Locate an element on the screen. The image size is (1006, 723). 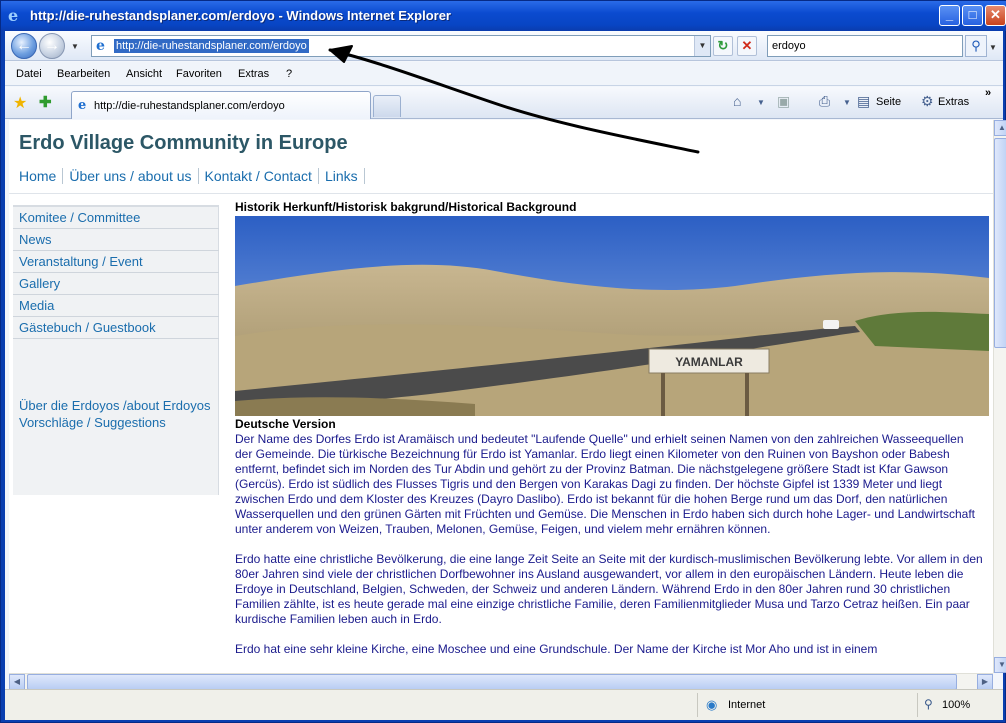
search-value: erdoyo is located at coordinates (789, 46).